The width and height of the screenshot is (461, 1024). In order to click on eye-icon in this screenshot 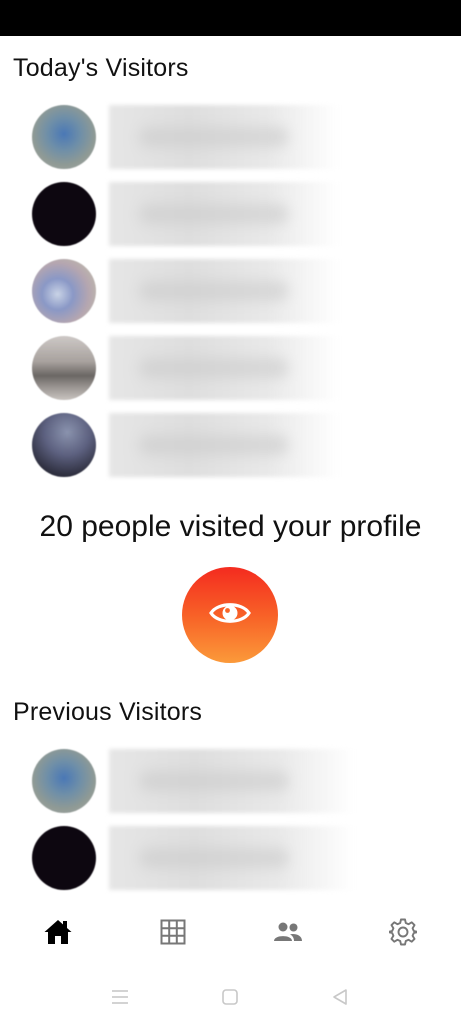, I will do `click(230, 615)`.